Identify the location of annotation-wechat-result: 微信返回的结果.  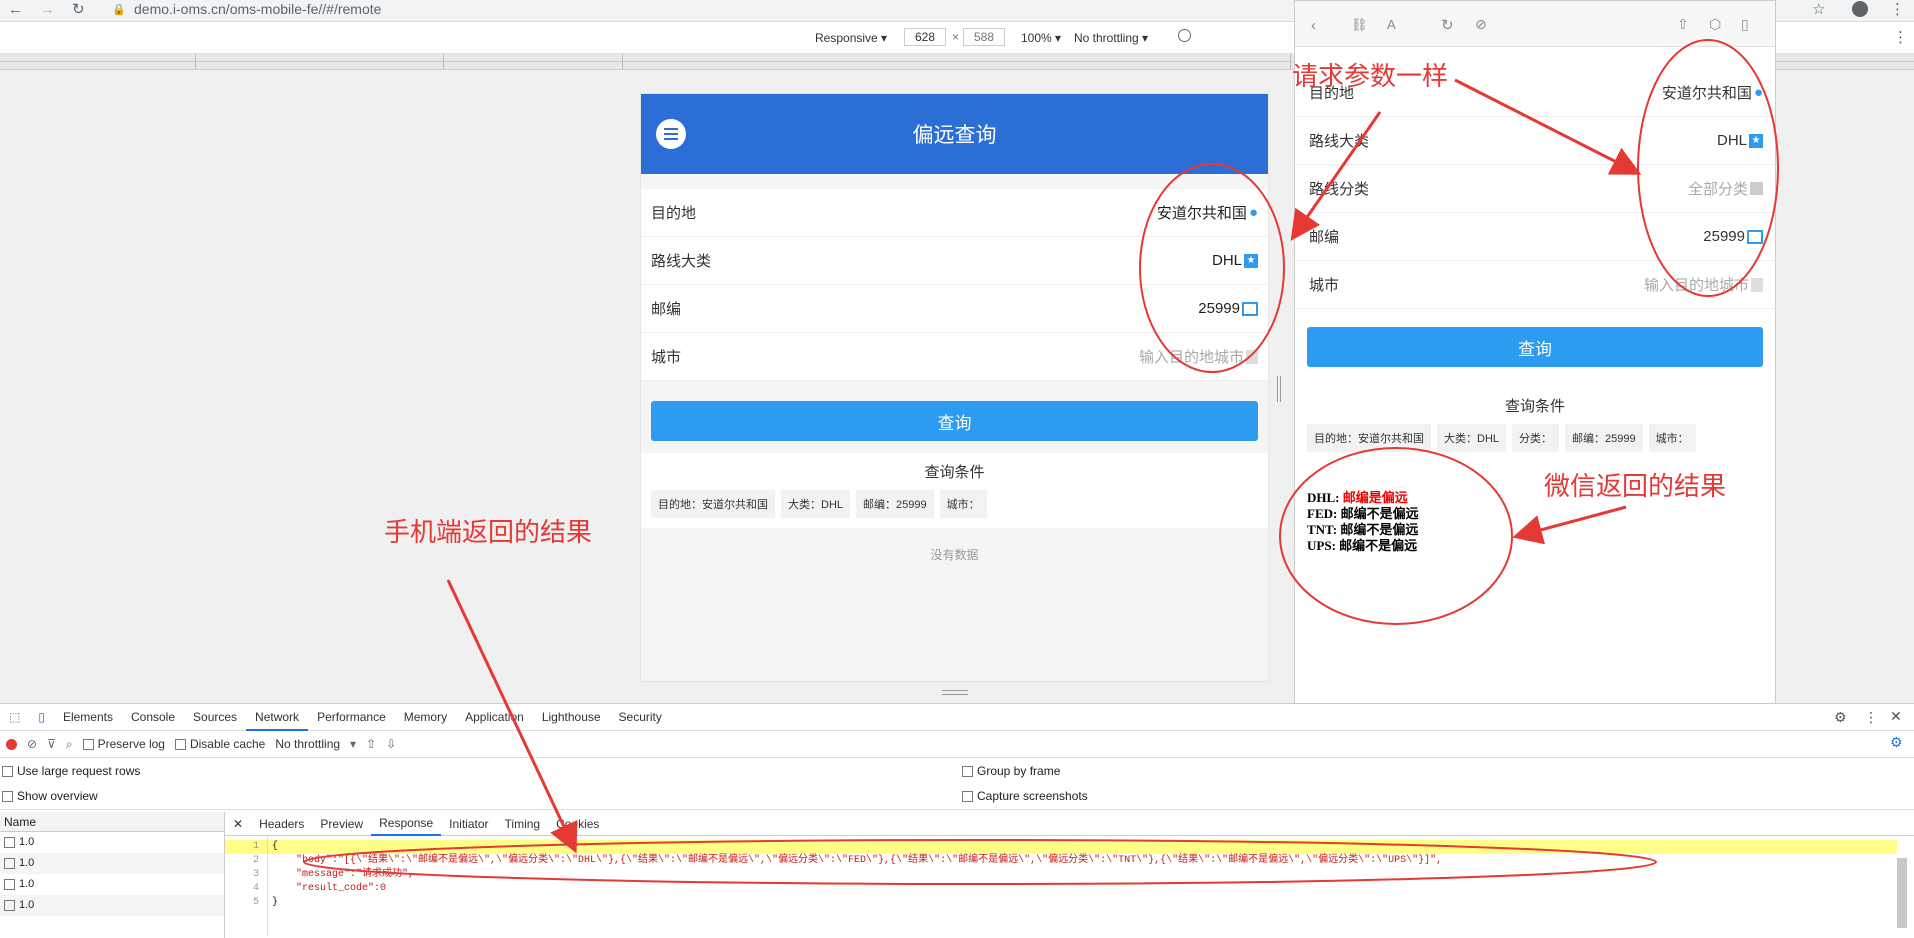
(1635, 486).